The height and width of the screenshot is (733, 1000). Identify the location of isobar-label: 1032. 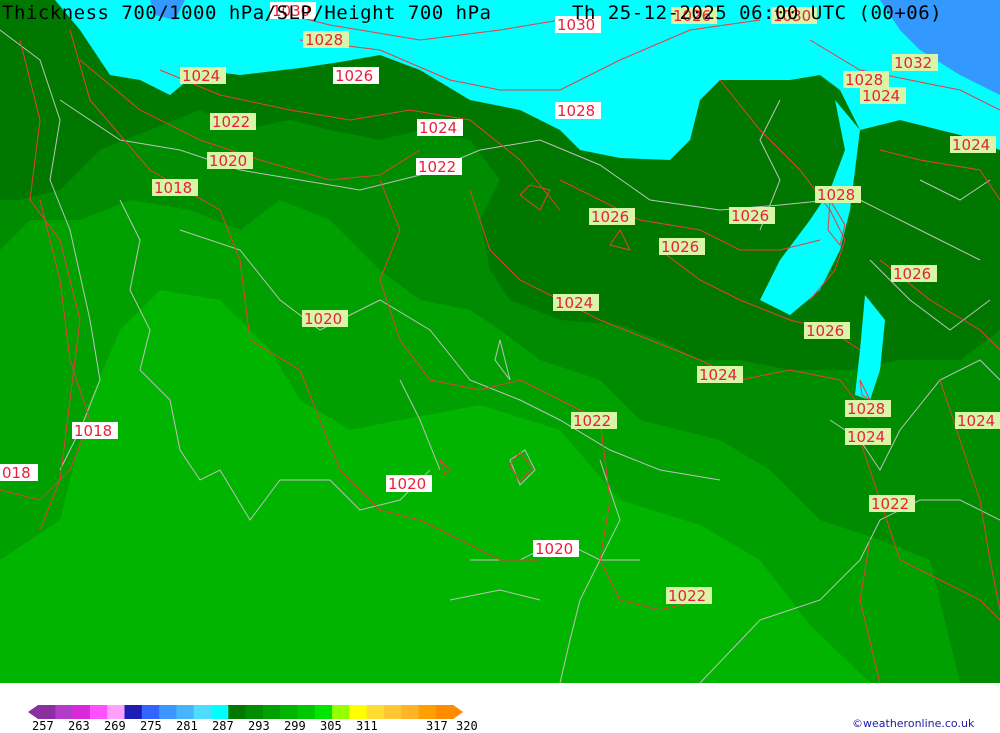
(915, 63).